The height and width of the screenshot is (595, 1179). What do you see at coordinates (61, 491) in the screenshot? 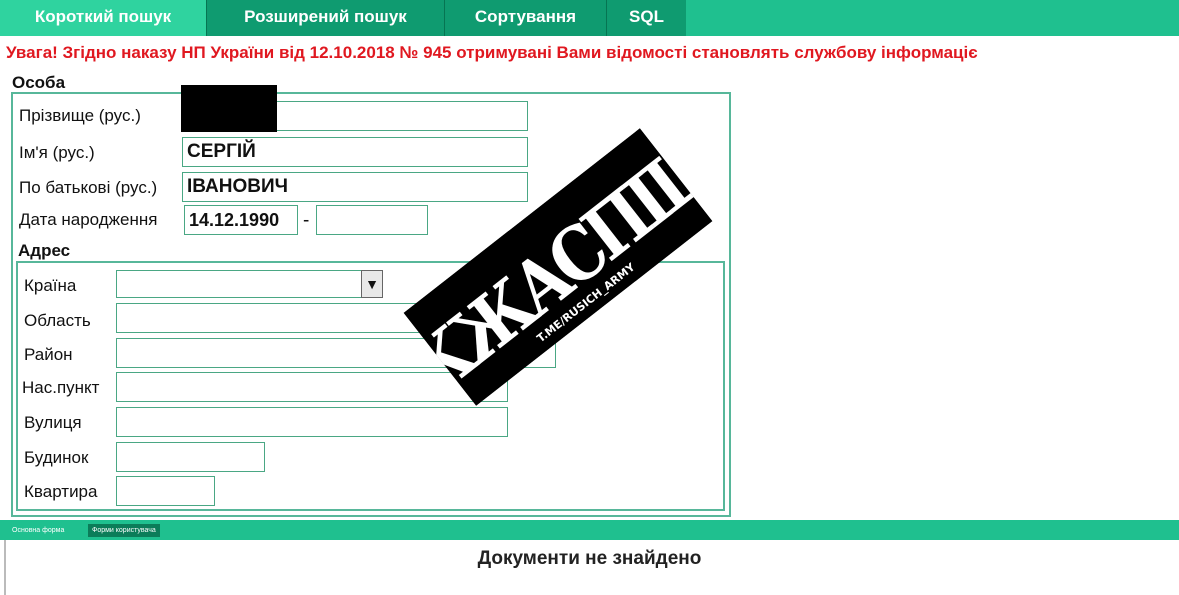
I see `apartment-label: Квартира` at bounding box center [61, 491].